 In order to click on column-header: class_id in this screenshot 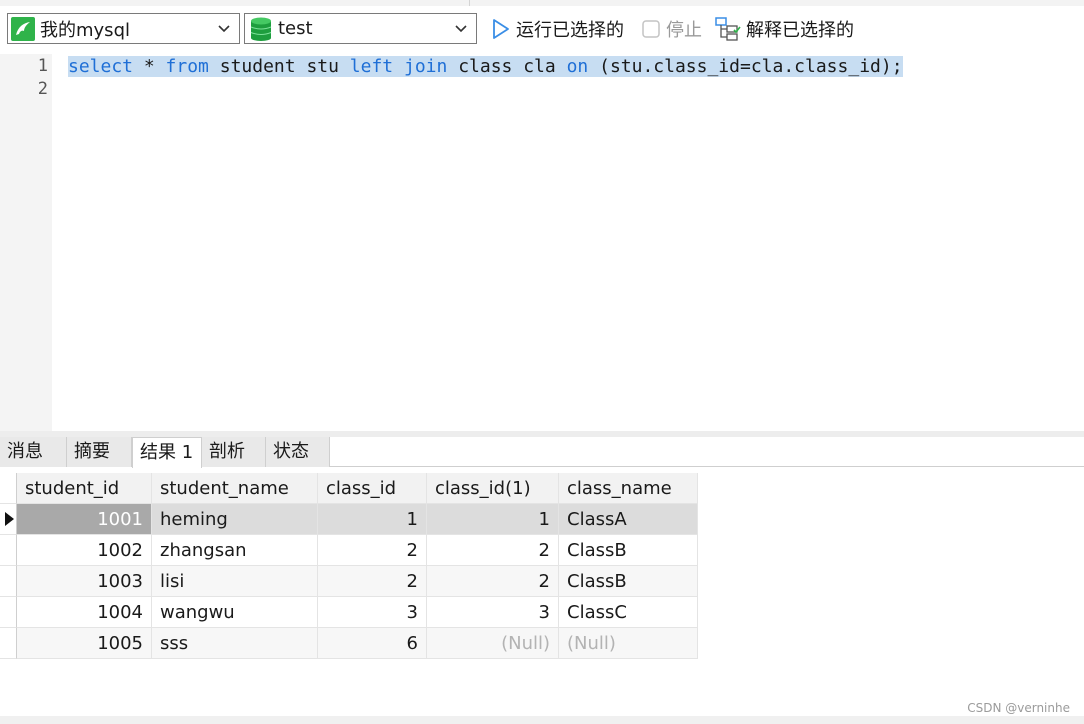, I will do `click(372, 488)`.